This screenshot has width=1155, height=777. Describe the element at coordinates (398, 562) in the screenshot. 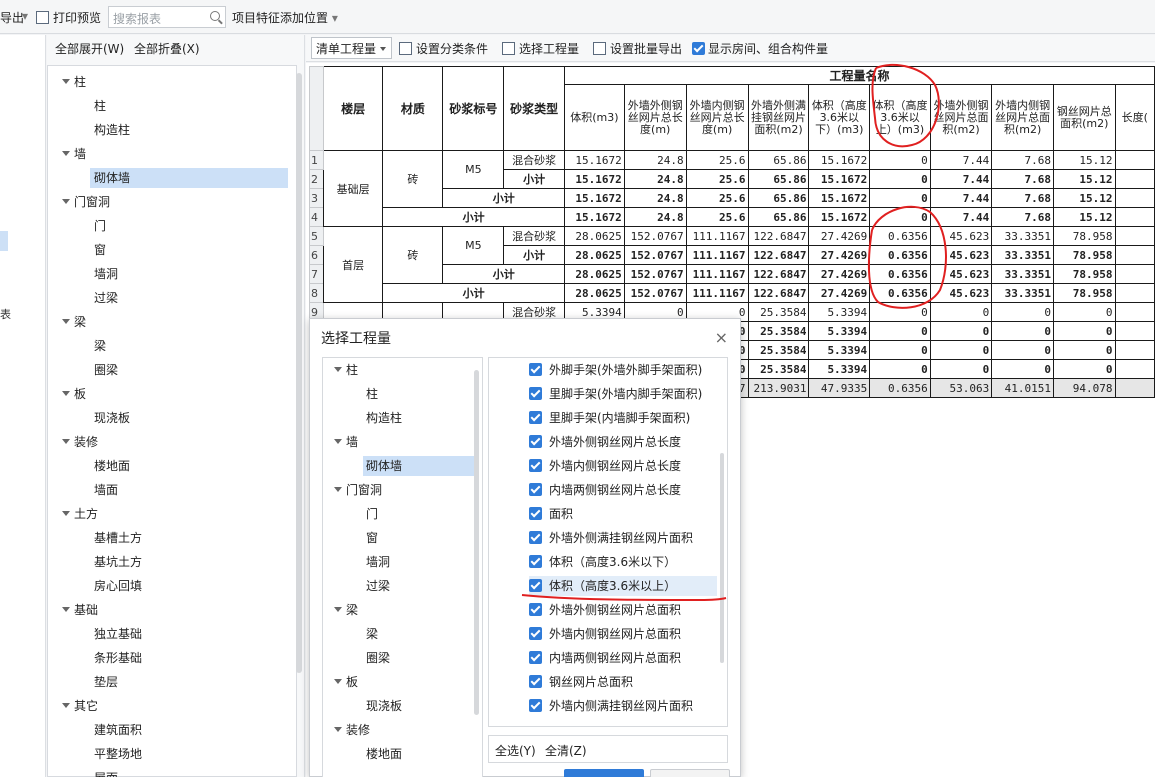

I see `dialog-tree-item: 墙洞` at that location.